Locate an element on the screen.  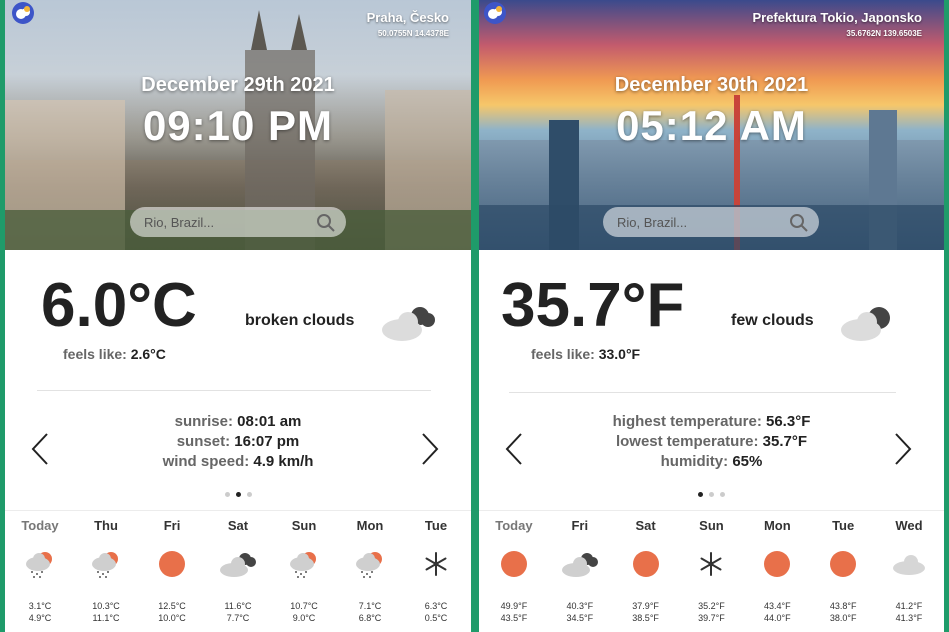
forecast-temp-low: 44.0°F is located at coordinates (777, 618).